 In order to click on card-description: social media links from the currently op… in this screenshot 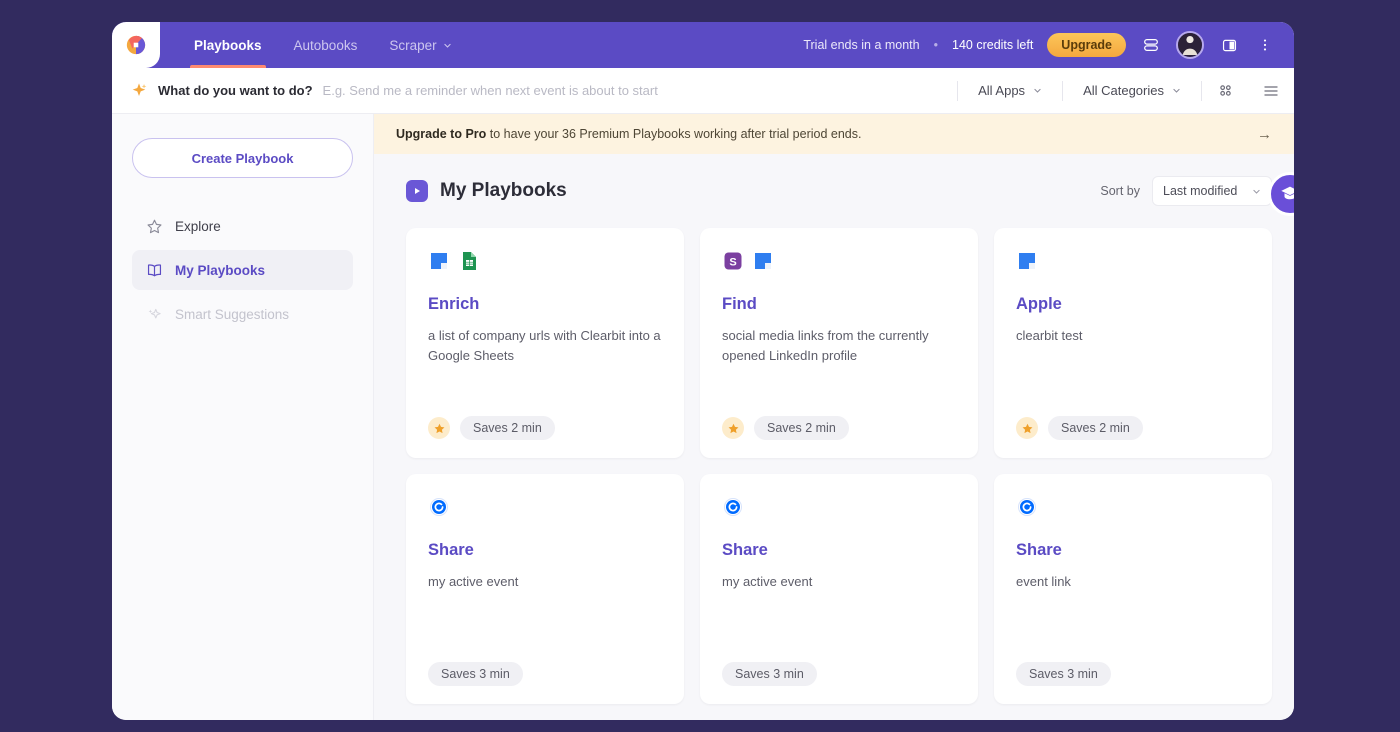, I will do `click(825, 345)`.